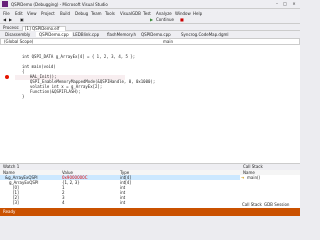  What do you see at coordinates (168, 42) in the screenshot?
I see `member-dropdown: main` at bounding box center [168, 42].